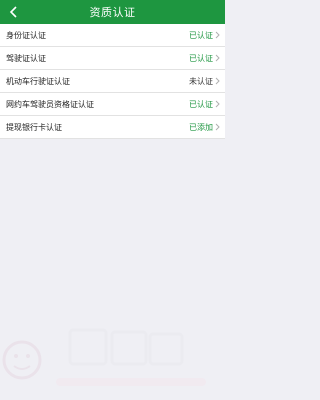 The height and width of the screenshot is (400, 320). Describe the element at coordinates (50, 104) in the screenshot. I see `item-label: 网约车驾驶员资格证认证` at that location.